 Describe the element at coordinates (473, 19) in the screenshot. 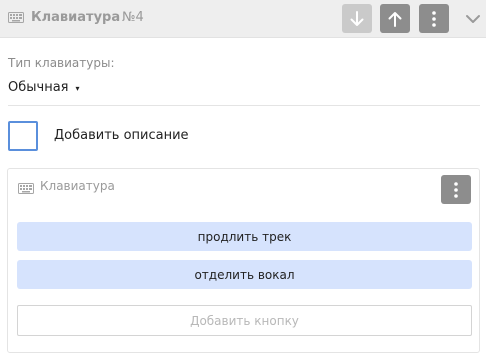

I see `chevron-down-icon` at that location.